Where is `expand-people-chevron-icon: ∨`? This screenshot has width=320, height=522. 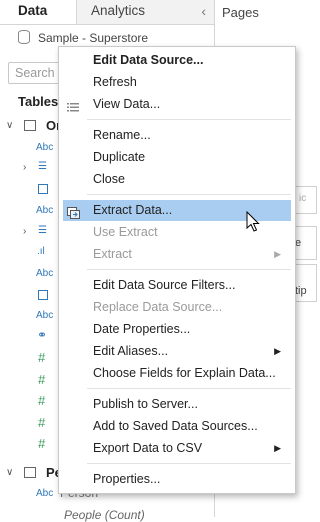
expand-people-chevron-icon: ∨ is located at coordinates (9, 472).